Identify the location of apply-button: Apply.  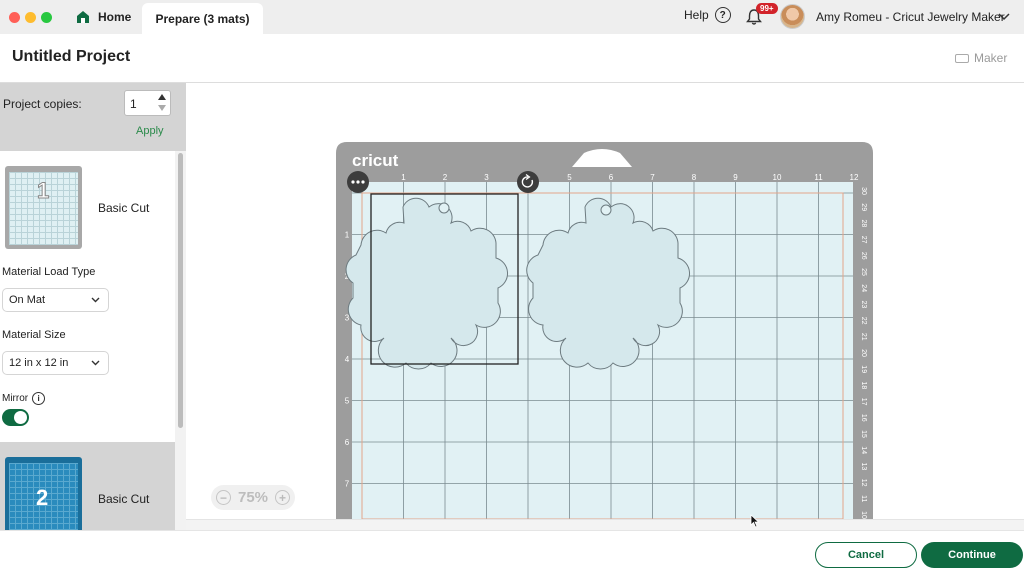
(150, 131).